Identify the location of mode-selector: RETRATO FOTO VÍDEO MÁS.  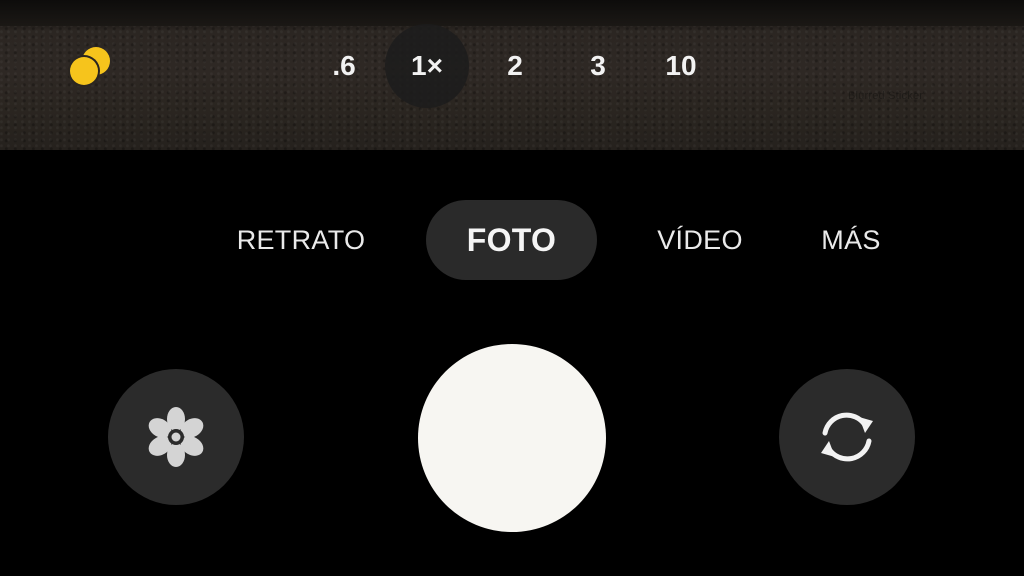
(512, 240).